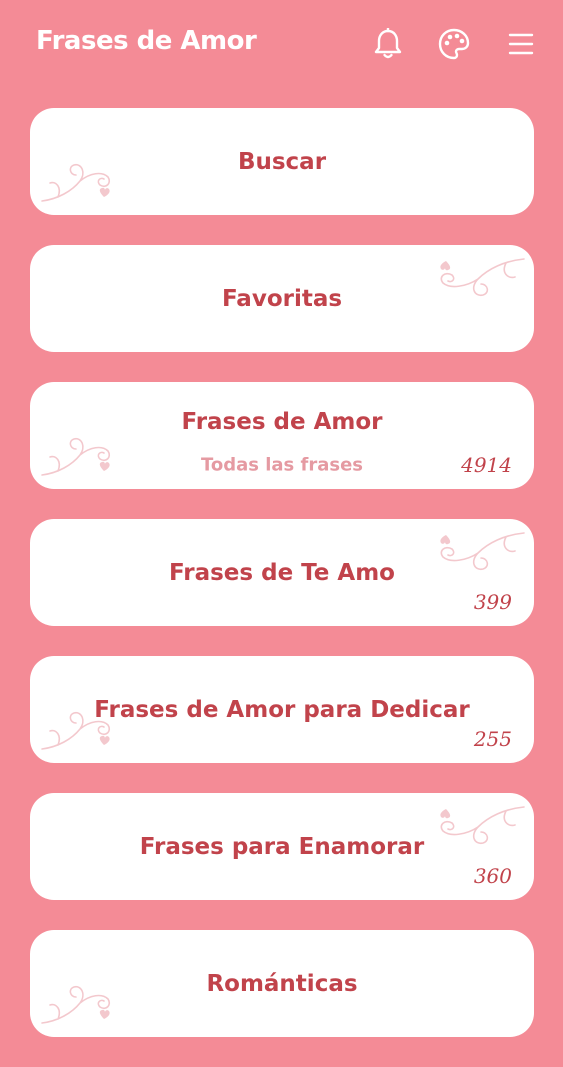 Image resolution: width=563 pixels, height=1067 pixels. I want to click on bell-icon, so click(388, 44).